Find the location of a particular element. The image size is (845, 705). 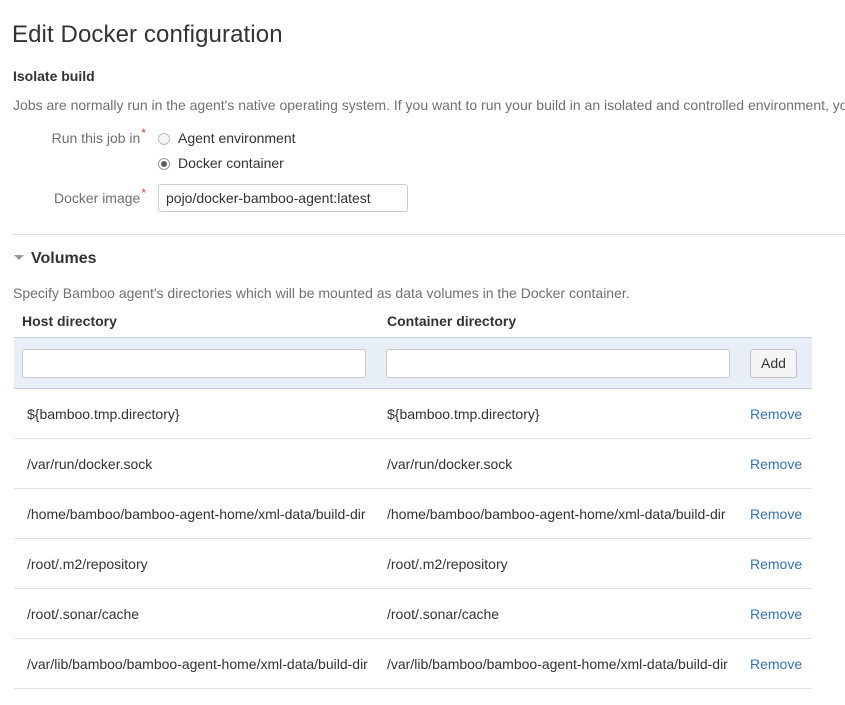

add-volume-button: Add is located at coordinates (773, 363).